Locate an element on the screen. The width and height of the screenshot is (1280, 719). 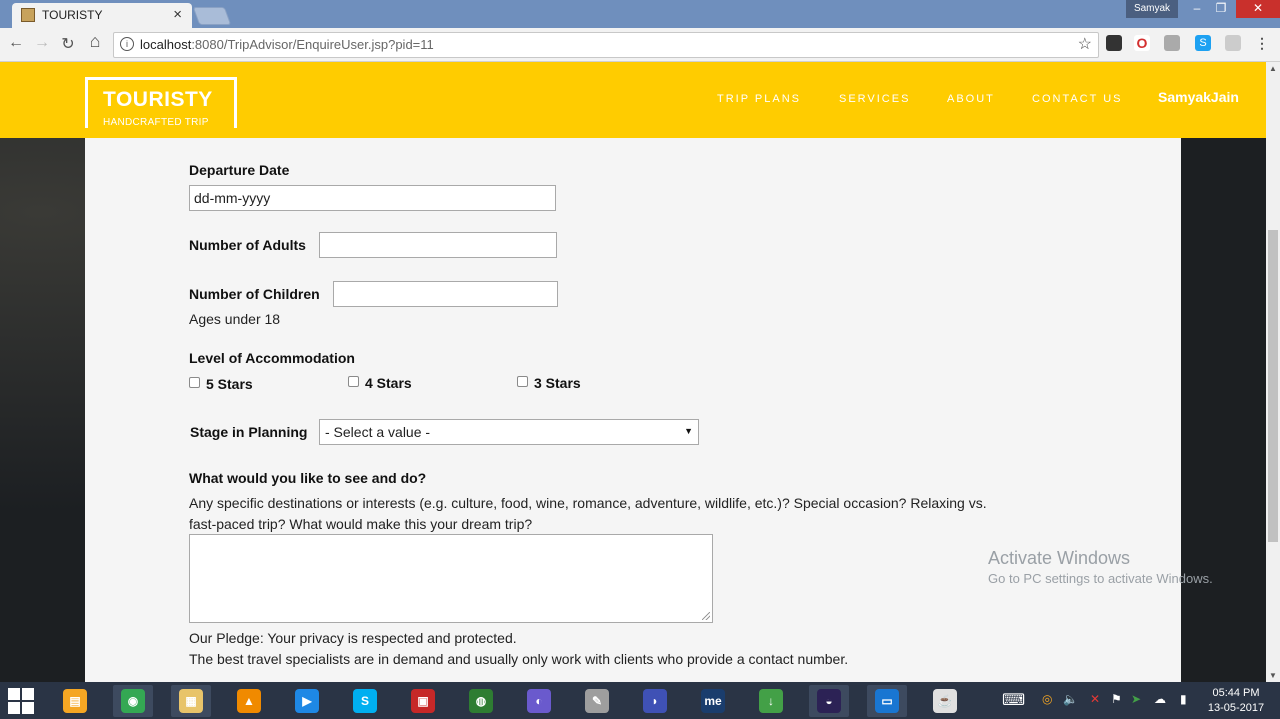
tray-circle-icon: ◎ is located at coordinates (1047, 699).